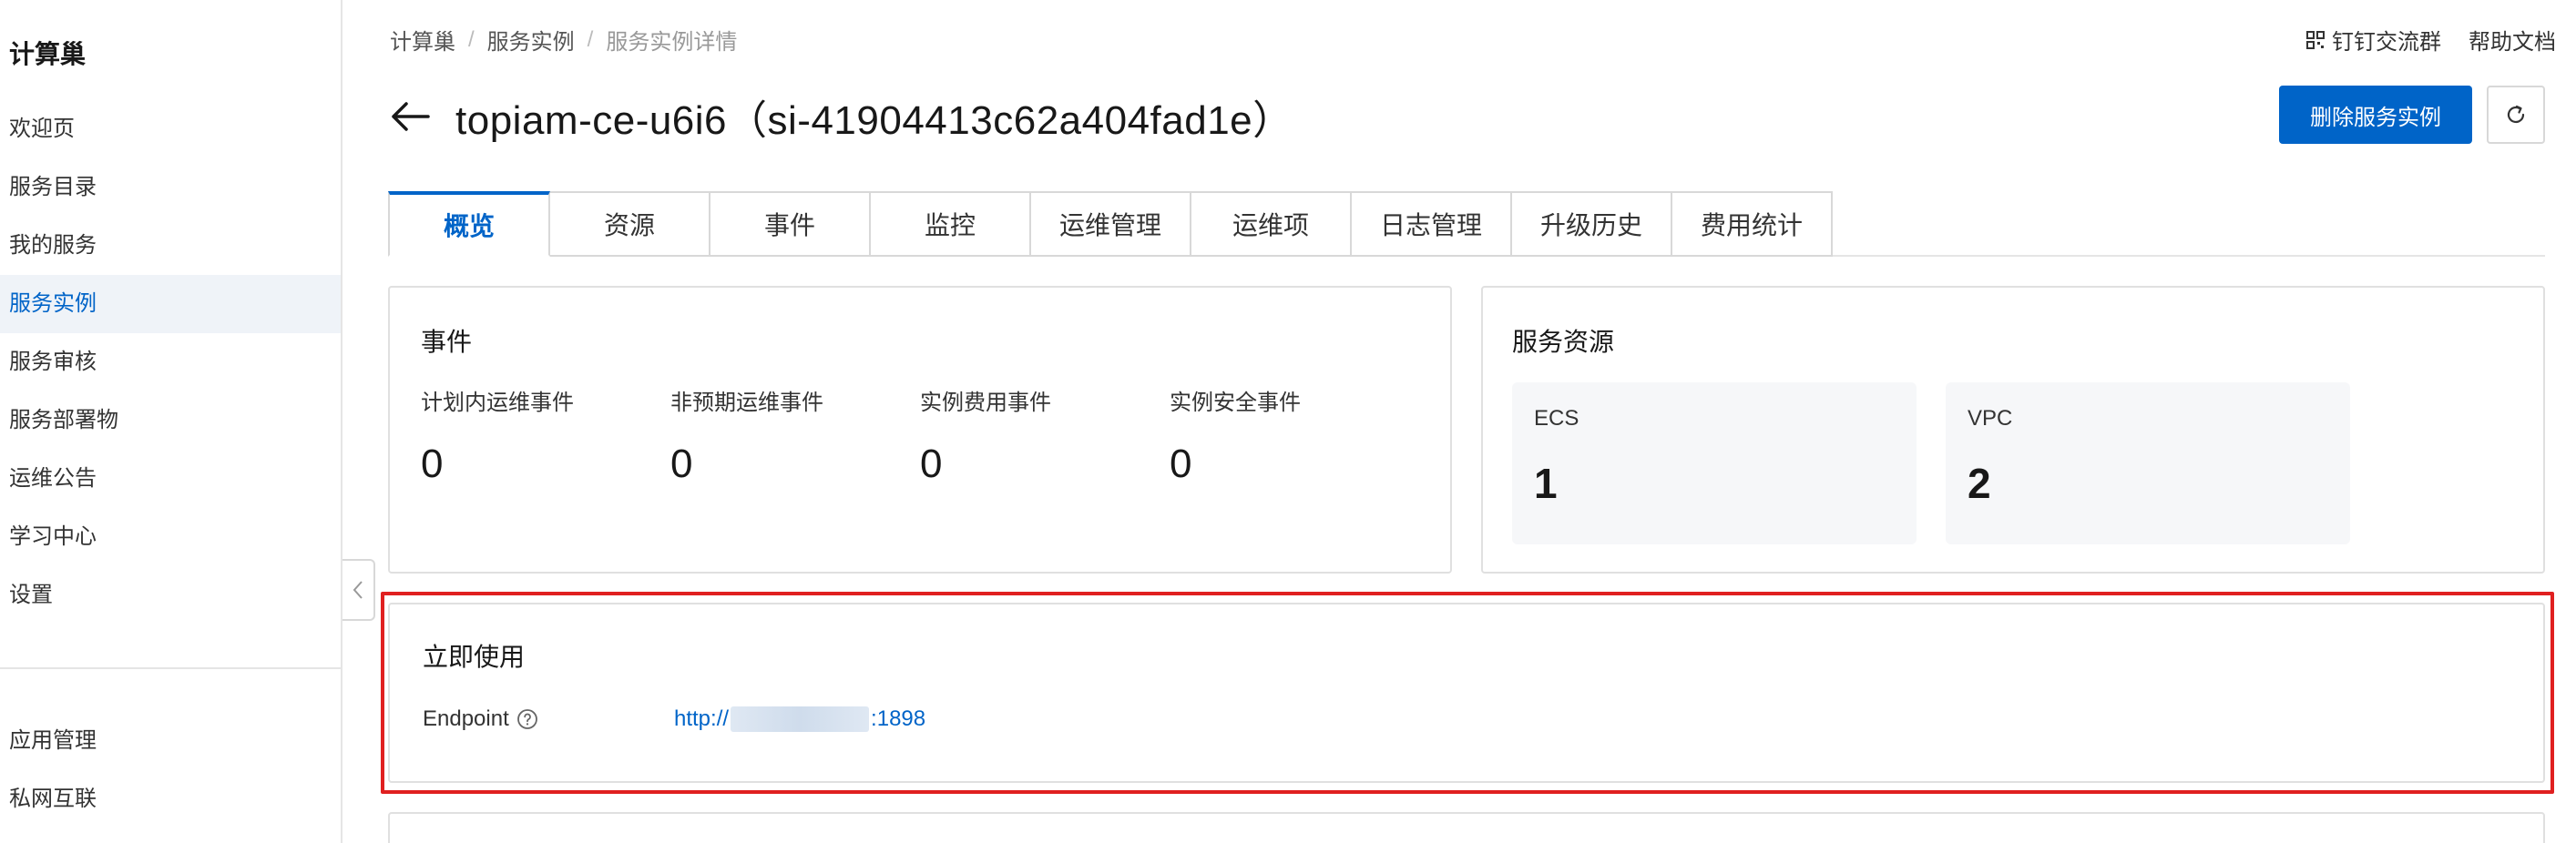 The height and width of the screenshot is (843, 2576). I want to click on redacted-host, so click(800, 719).